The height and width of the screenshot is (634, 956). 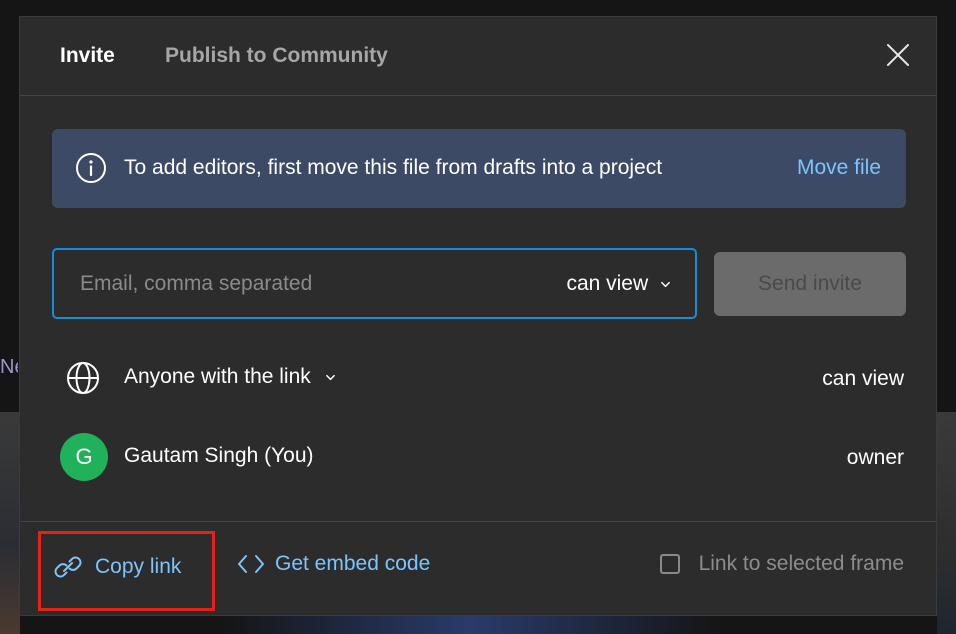 I want to click on get-embed-code-button: Get embed code, so click(x=333, y=564).